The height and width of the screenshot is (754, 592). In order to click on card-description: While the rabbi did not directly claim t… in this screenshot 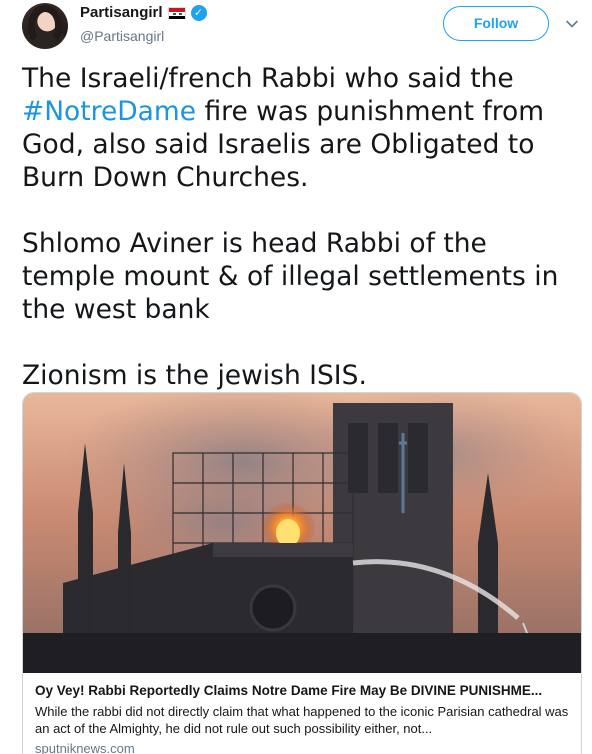, I will do `click(302, 720)`.